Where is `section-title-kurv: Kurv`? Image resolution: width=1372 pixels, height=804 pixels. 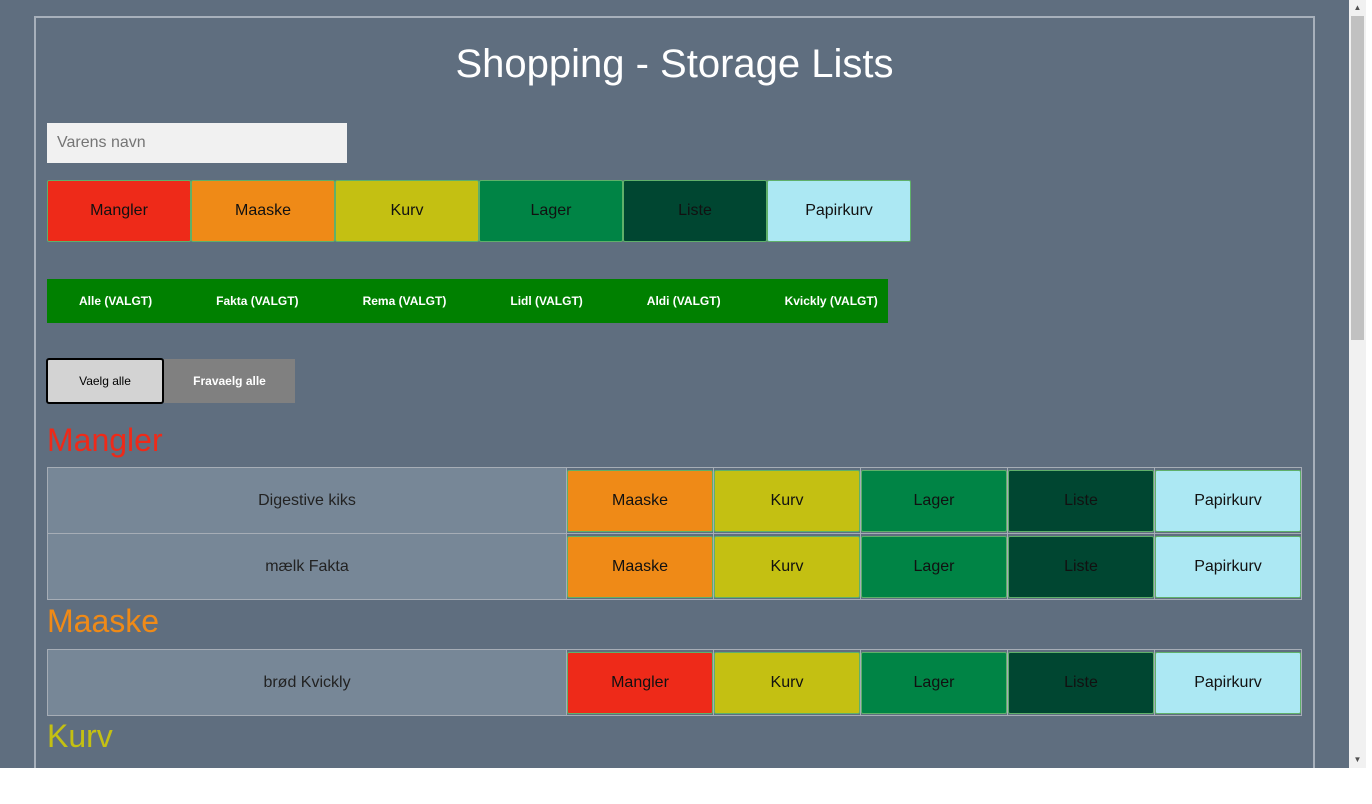 section-title-kurv: Kurv is located at coordinates (80, 736).